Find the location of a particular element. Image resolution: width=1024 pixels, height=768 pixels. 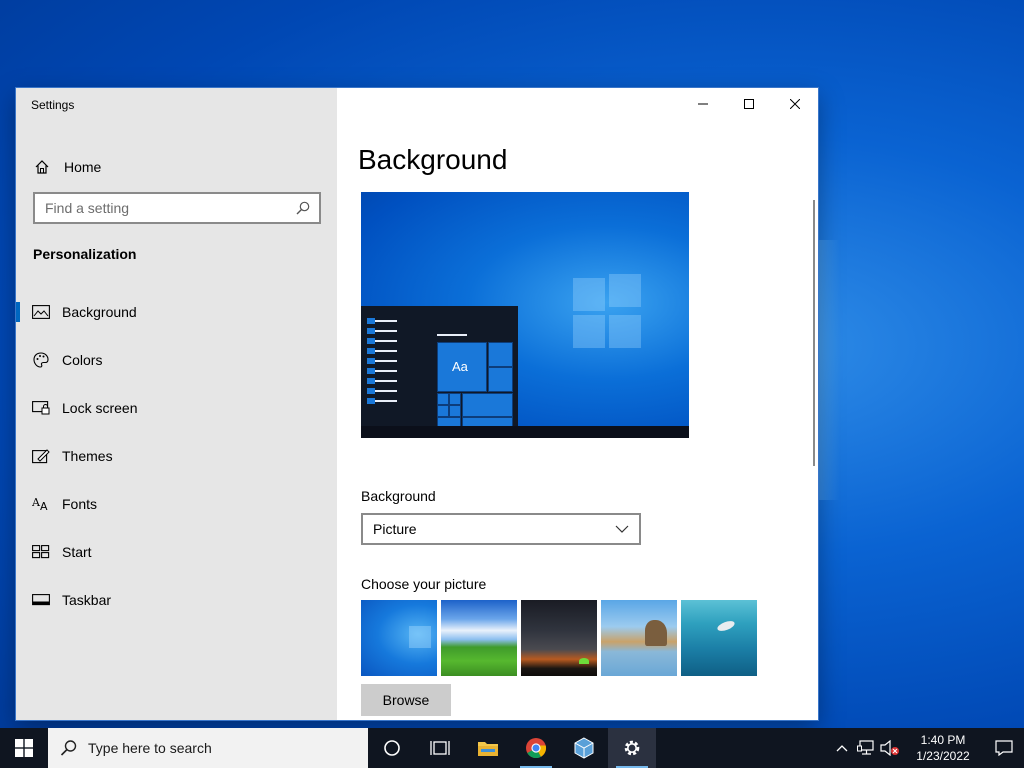

maximize-button is located at coordinates (749, 104).